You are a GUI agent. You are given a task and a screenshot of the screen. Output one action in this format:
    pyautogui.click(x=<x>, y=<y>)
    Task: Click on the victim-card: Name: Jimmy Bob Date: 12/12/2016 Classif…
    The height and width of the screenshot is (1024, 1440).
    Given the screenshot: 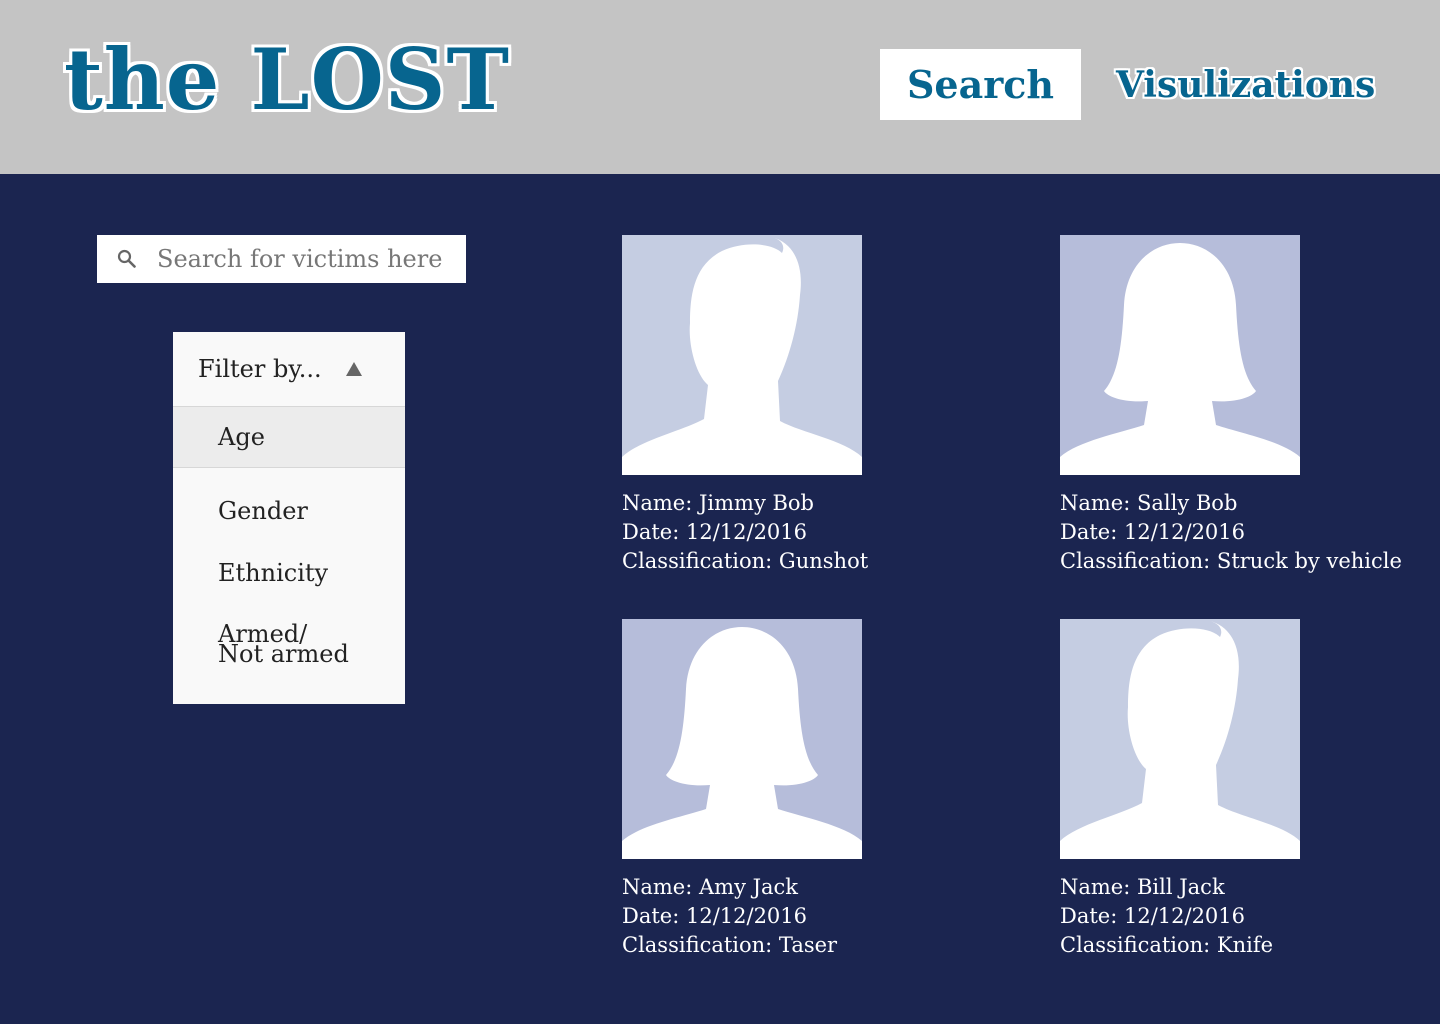 What is the action you would take?
    pyautogui.click(x=802, y=405)
    